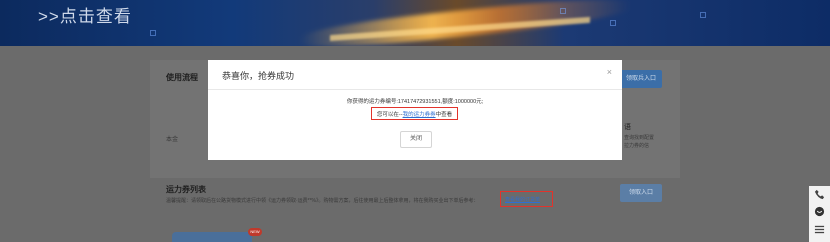  What do you see at coordinates (255, 232) in the screenshot?
I see `new-badge: NEW` at bounding box center [255, 232].